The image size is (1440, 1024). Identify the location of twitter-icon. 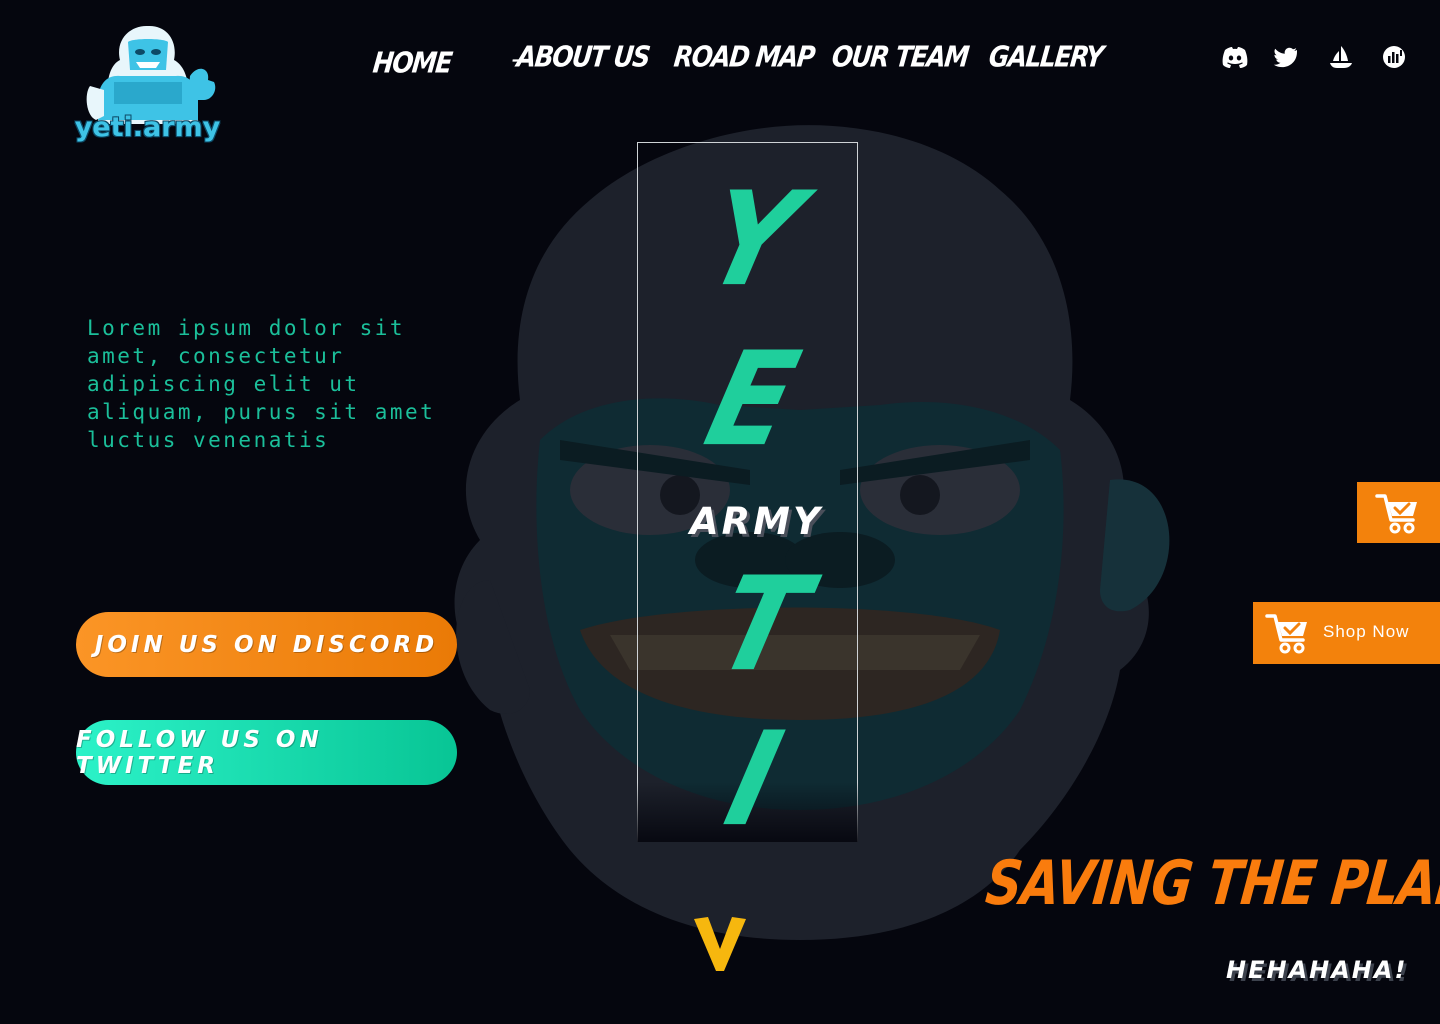
(1286, 57).